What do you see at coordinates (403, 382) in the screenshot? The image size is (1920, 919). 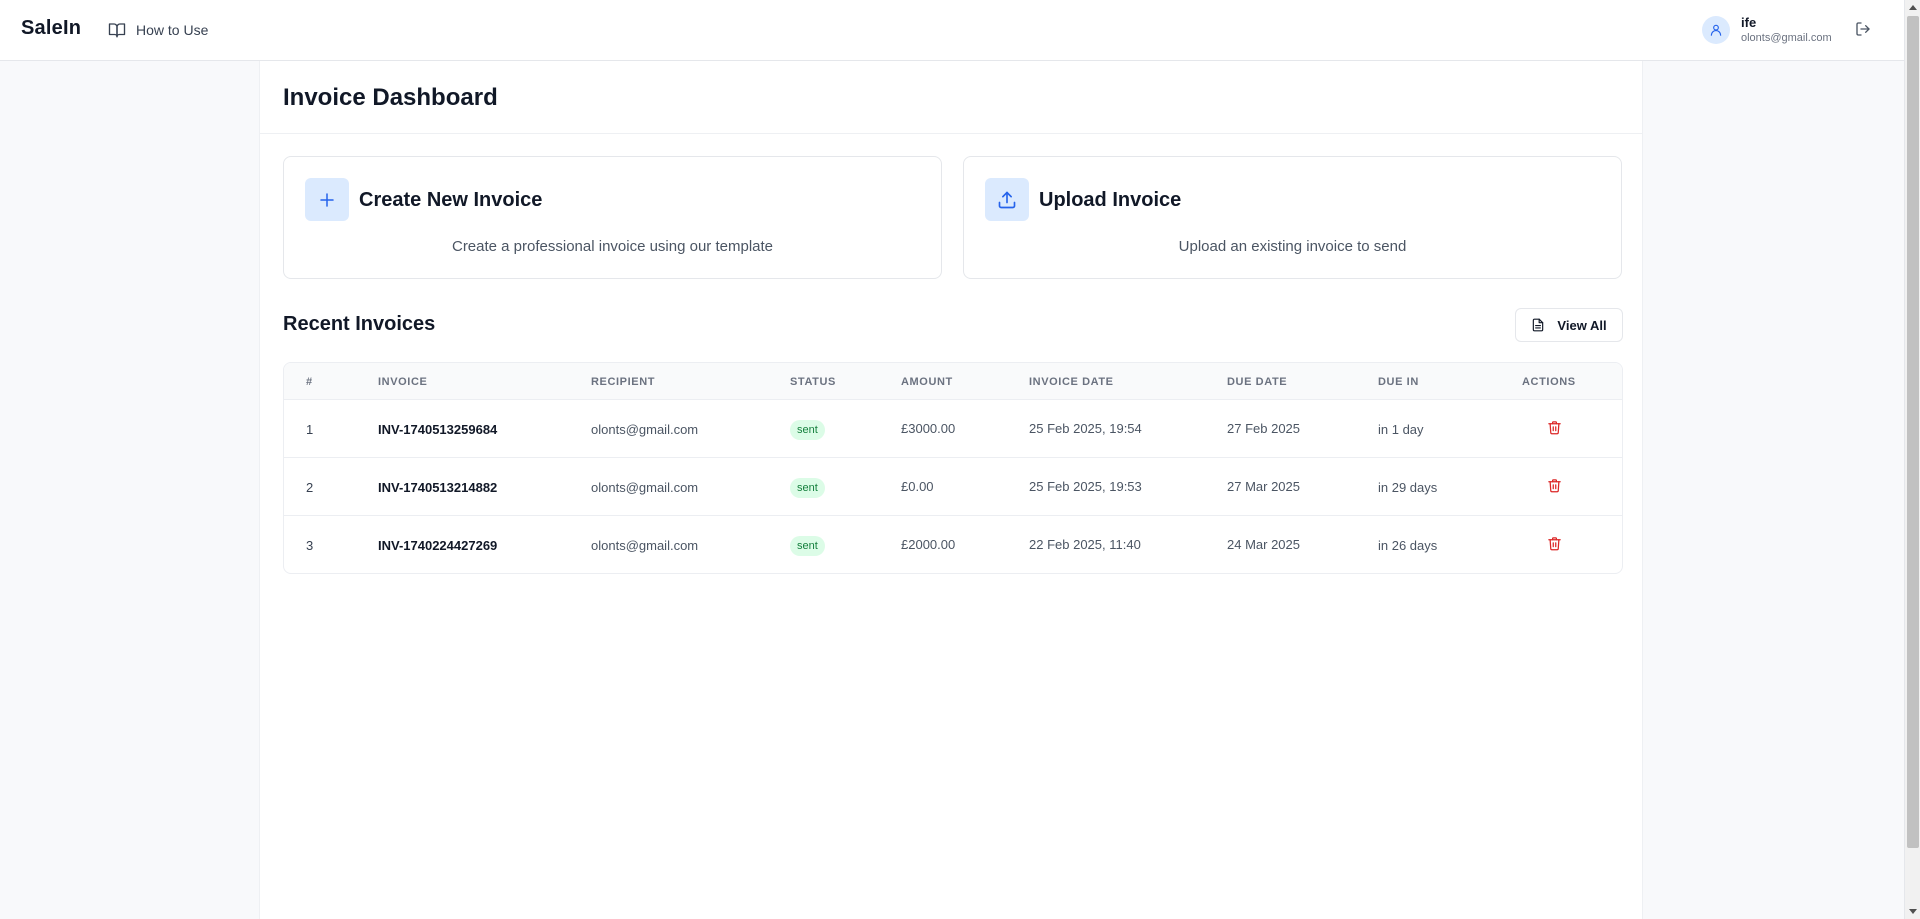 I see `column-header-invoice: INVOICE` at bounding box center [403, 382].